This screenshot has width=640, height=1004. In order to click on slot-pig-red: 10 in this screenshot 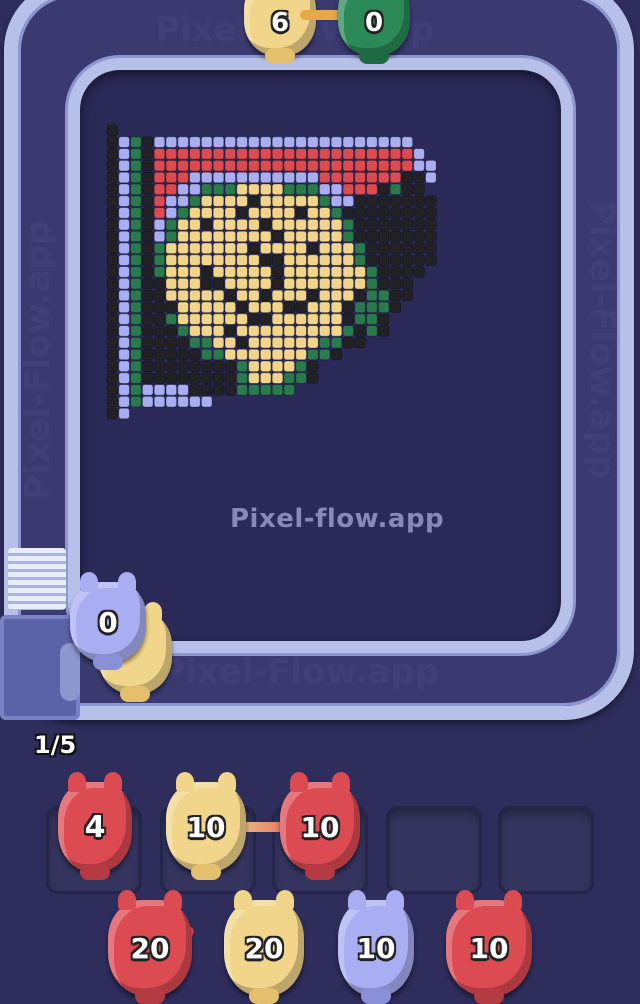, I will do `click(320, 826)`.